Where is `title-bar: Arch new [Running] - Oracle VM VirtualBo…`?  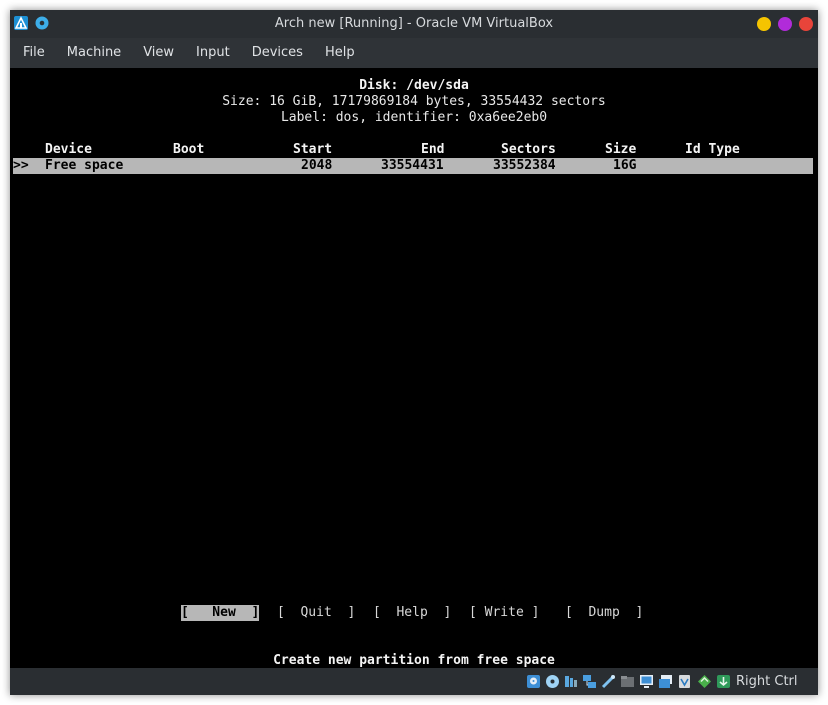 title-bar: Arch new [Running] - Oracle VM VirtualBo… is located at coordinates (414, 24).